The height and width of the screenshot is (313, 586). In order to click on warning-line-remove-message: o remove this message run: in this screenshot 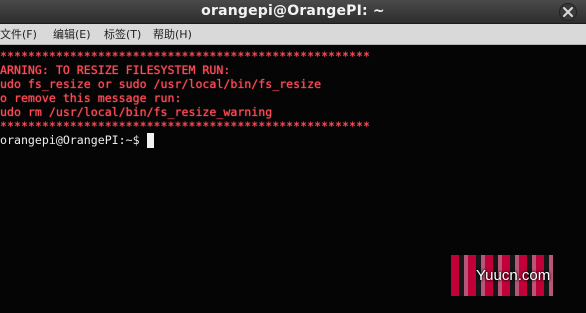, I will do `click(91, 98)`.